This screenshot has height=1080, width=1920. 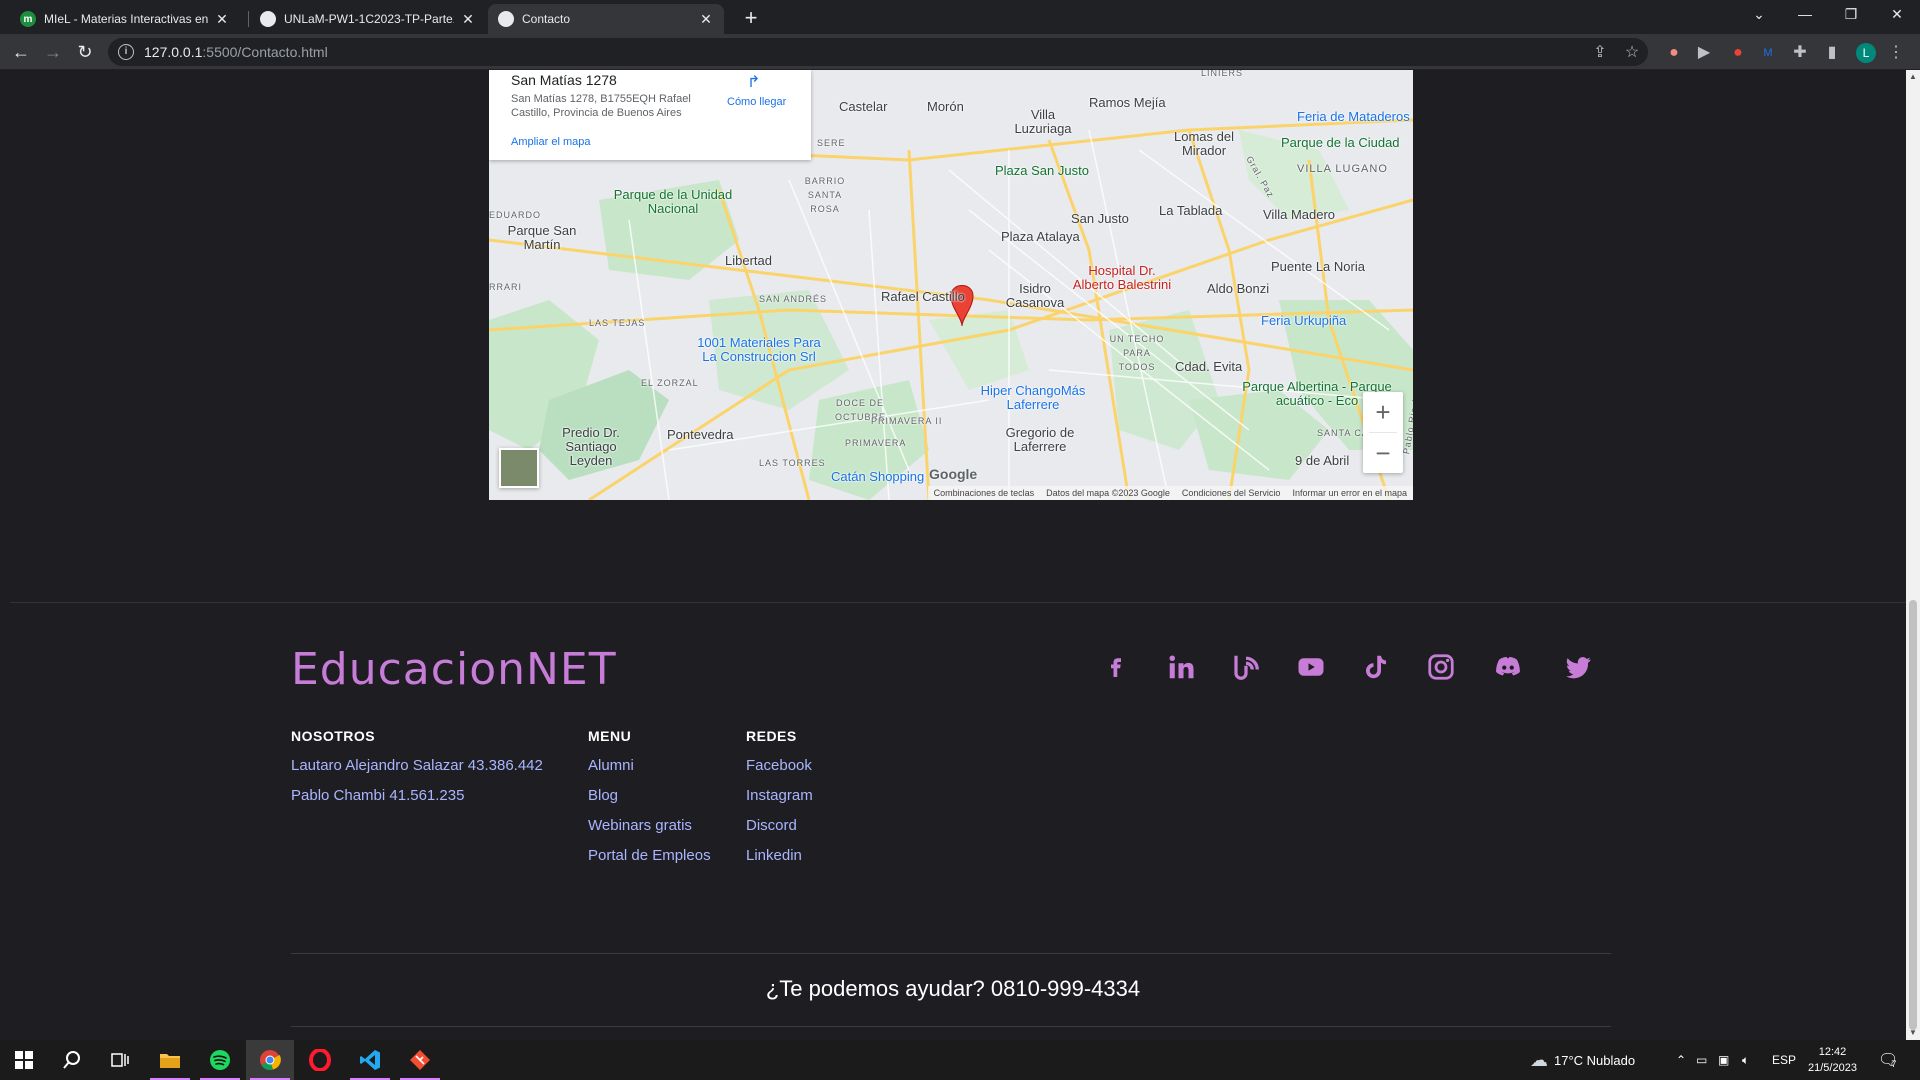 What do you see at coordinates (649, 771) in the screenshot?
I see `footer-link: Alumni` at bounding box center [649, 771].